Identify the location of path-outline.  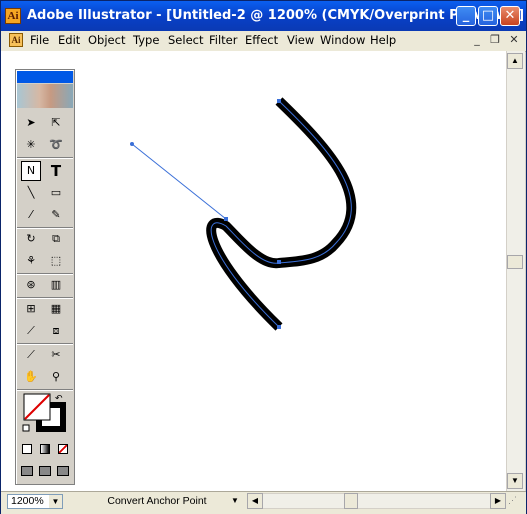
(281, 214).